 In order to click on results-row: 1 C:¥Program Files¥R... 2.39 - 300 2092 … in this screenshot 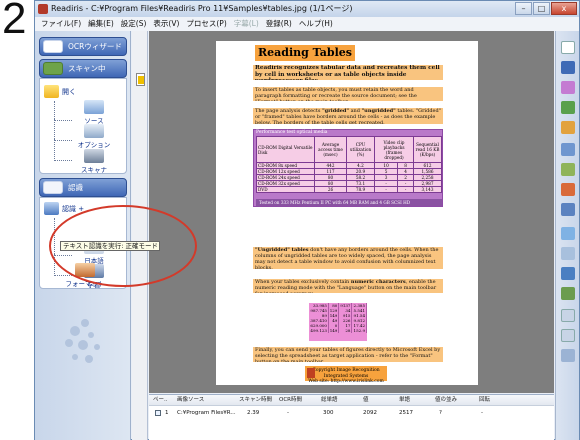, I will do `click(351, 413)`.